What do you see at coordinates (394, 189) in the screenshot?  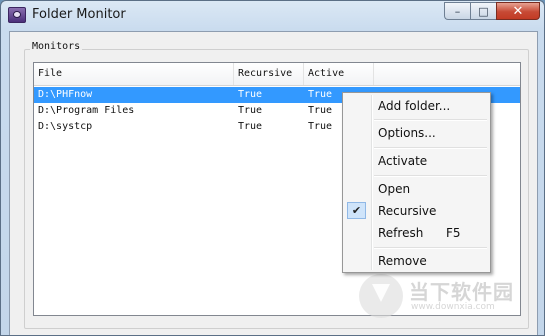 I see `menu-item-label: Open` at bounding box center [394, 189].